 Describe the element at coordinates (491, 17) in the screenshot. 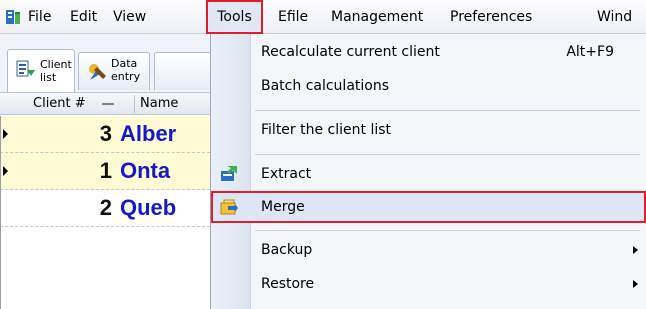

I see `menu-preferences: Preferences` at that location.